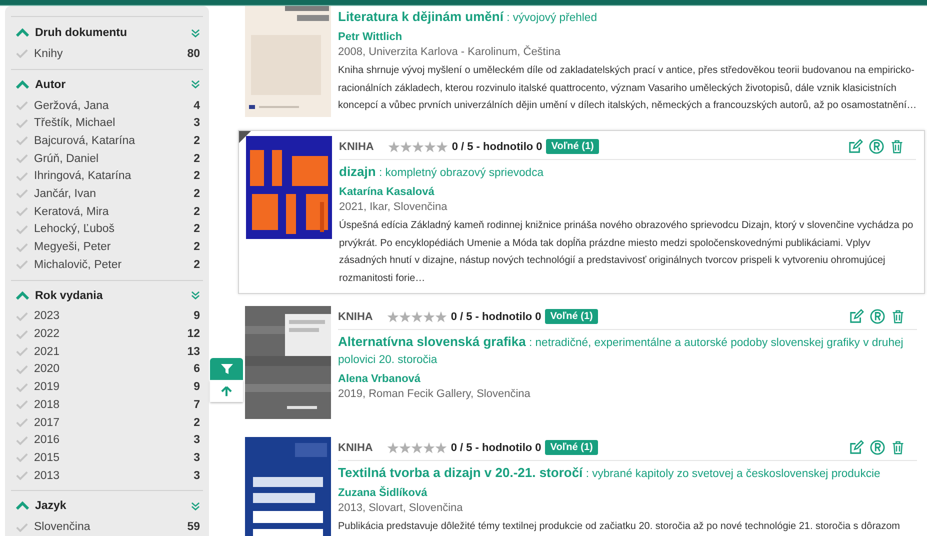  What do you see at coordinates (114, 247) in the screenshot?
I see `facet-label: Megyeši, Peter` at bounding box center [114, 247].